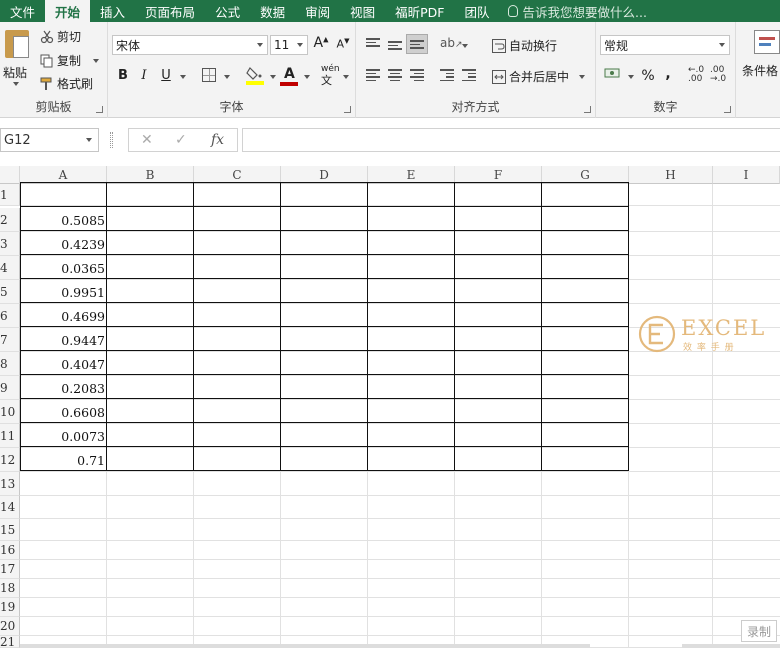 The width and height of the screenshot is (780, 648). What do you see at coordinates (70, 60) in the screenshot?
I see `copy-button: 复制` at bounding box center [70, 60].